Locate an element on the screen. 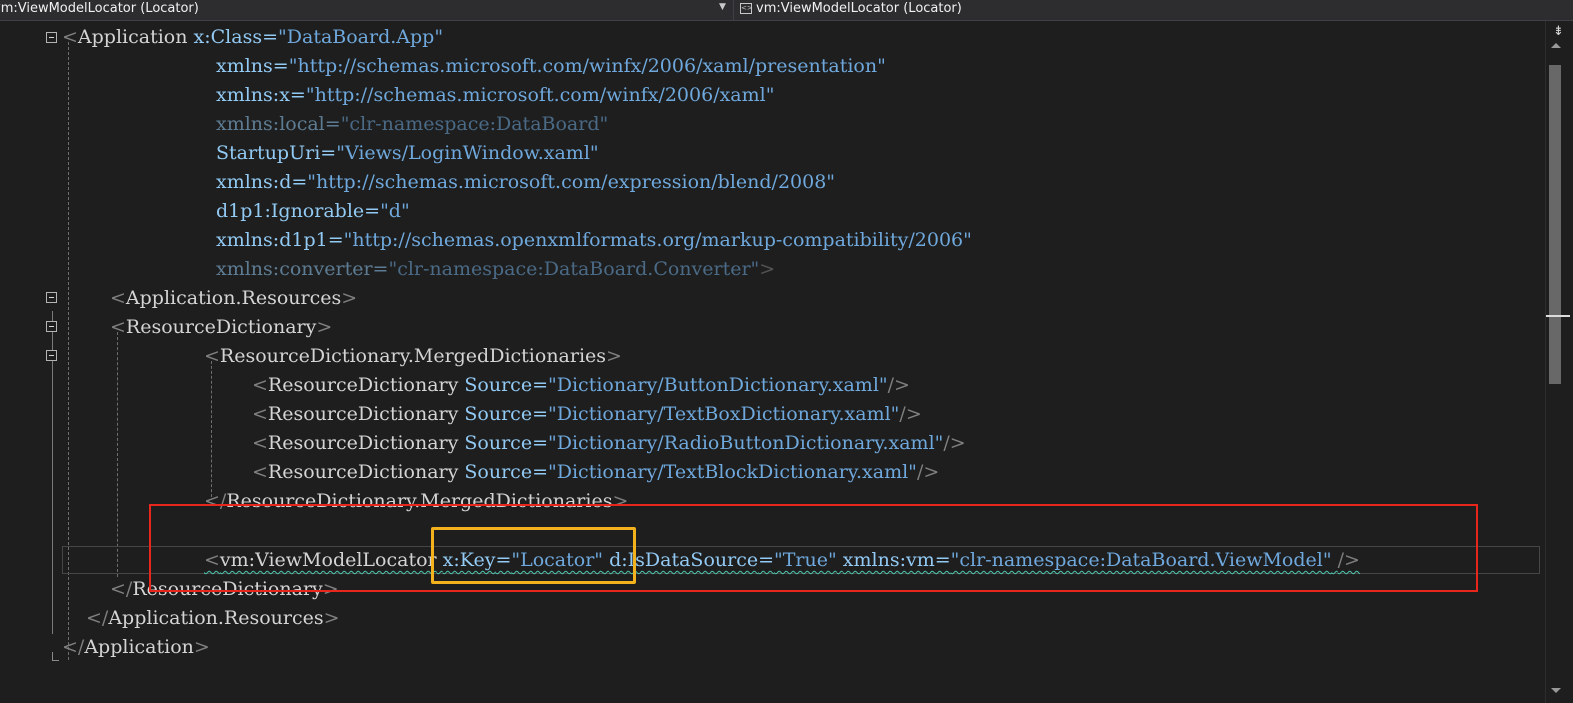 This screenshot has width=1573, height=703. attribute-value: "Dictionary/ButtonDictionary.xaml" is located at coordinates (718, 385).